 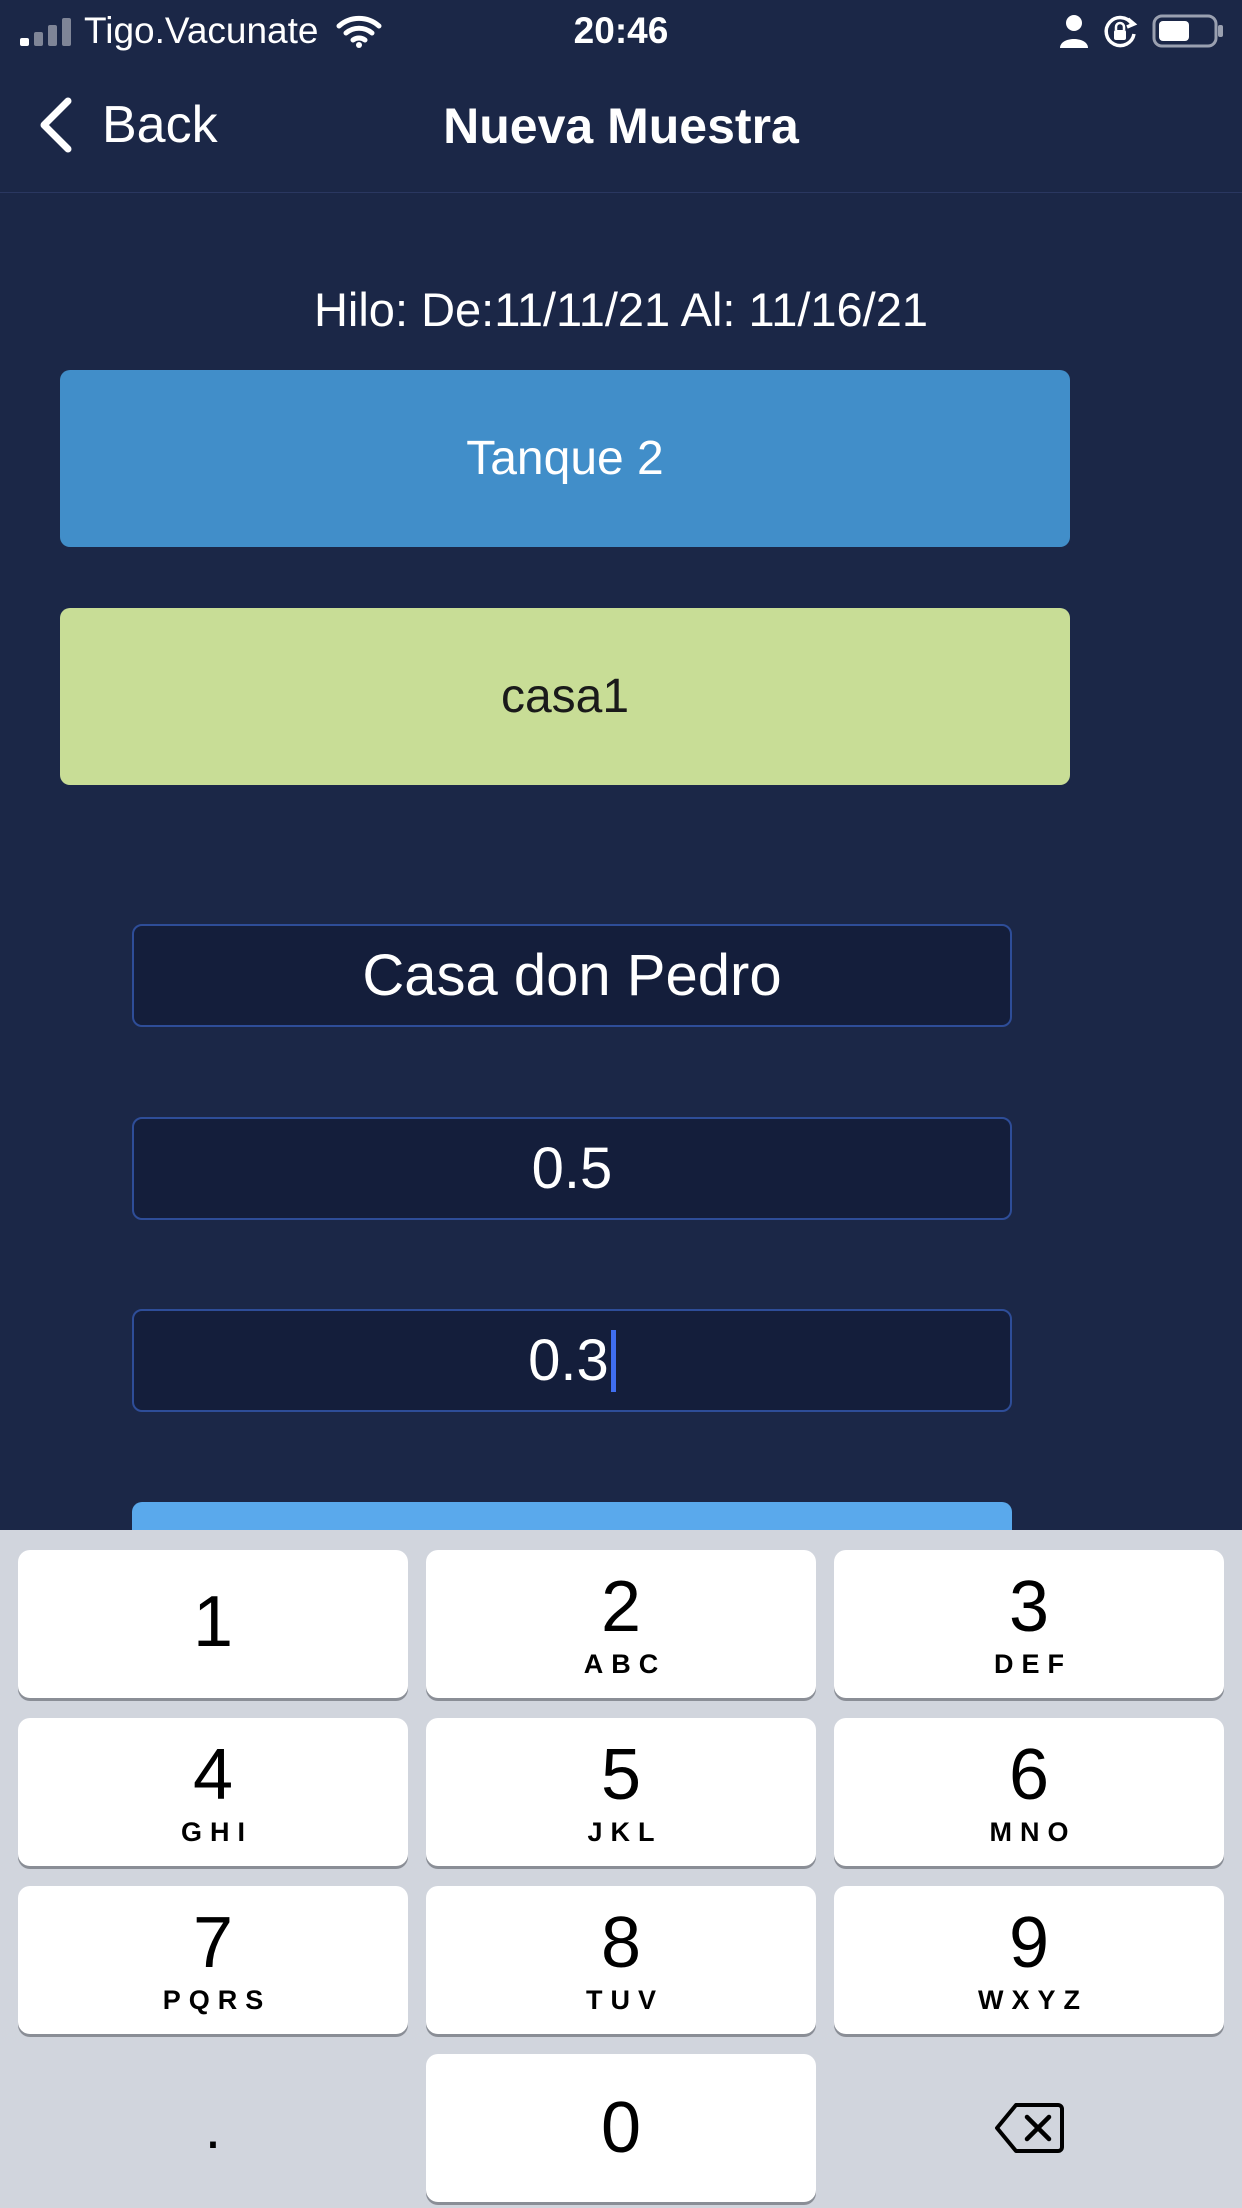 I want to click on clock: 20:46, so click(x=621, y=30).